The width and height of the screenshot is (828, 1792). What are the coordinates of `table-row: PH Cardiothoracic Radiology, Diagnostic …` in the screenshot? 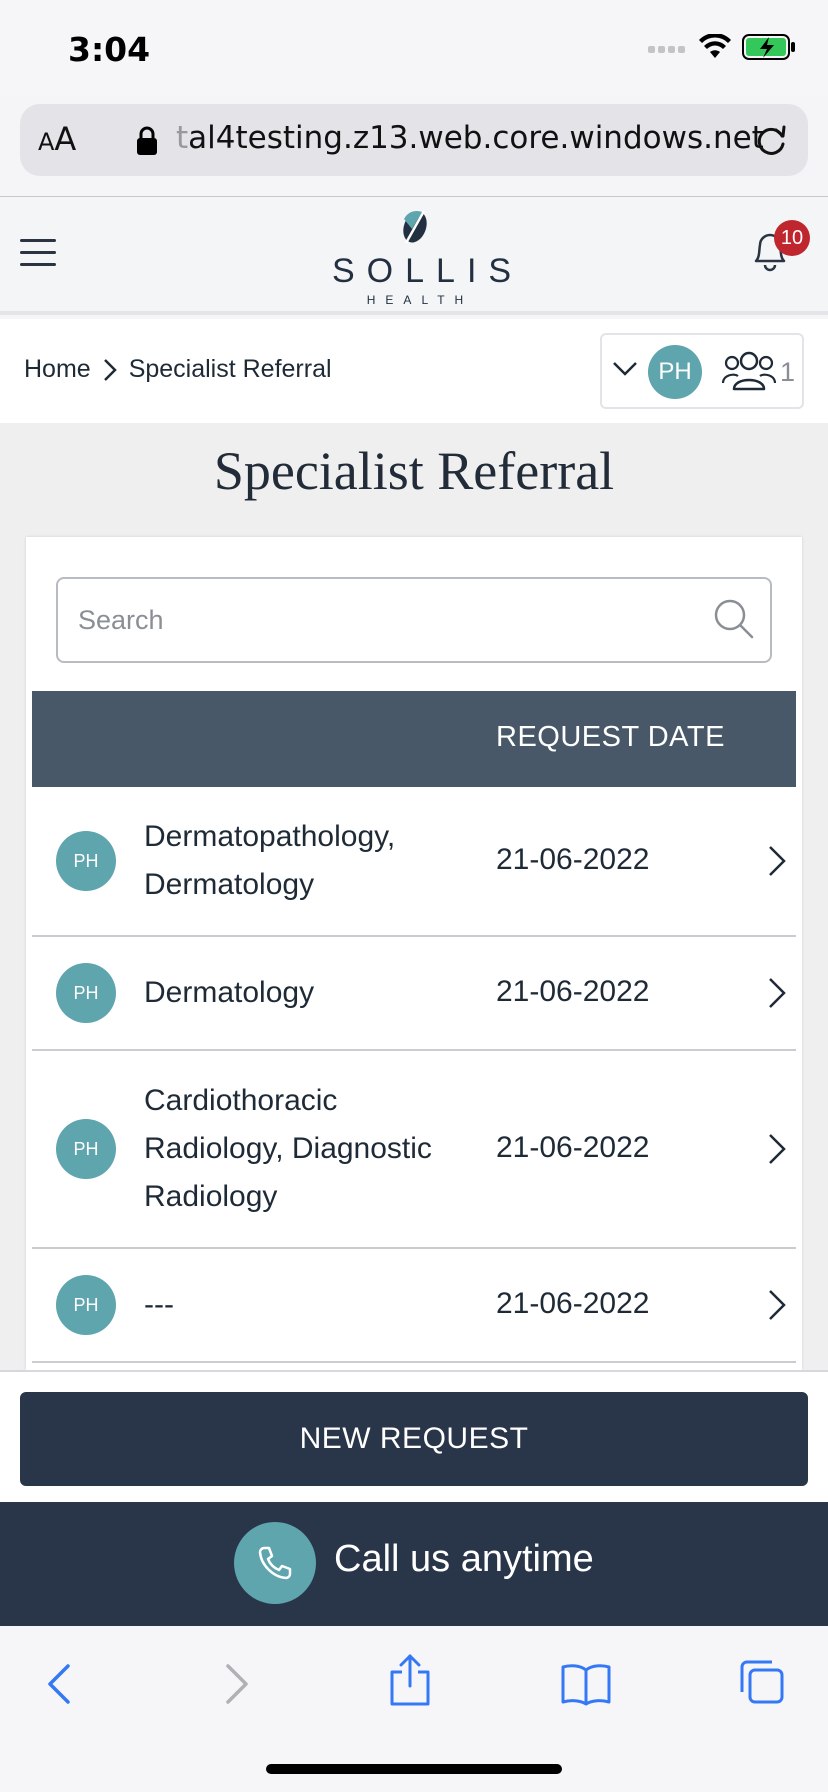 It's located at (414, 1150).